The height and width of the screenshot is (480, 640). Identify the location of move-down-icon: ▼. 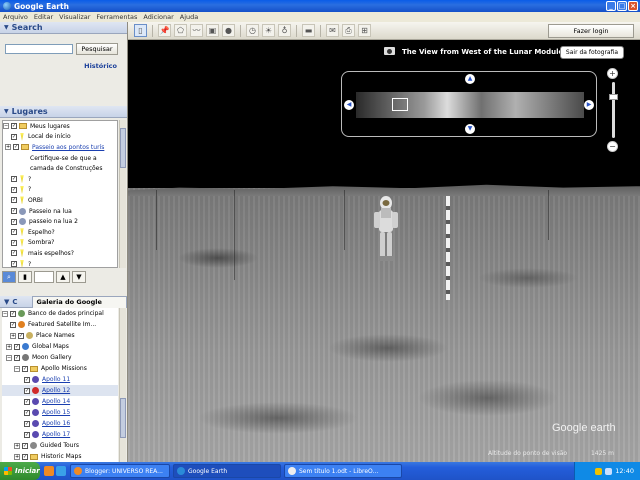
(79, 277).